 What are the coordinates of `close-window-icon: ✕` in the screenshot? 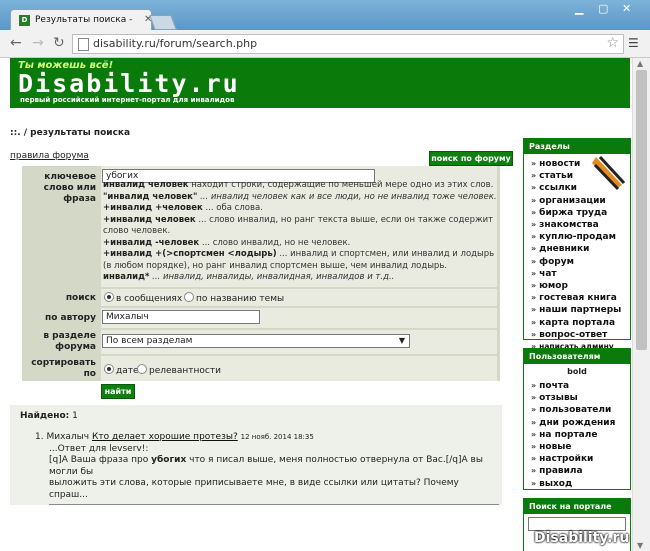 It's located at (626, 8).